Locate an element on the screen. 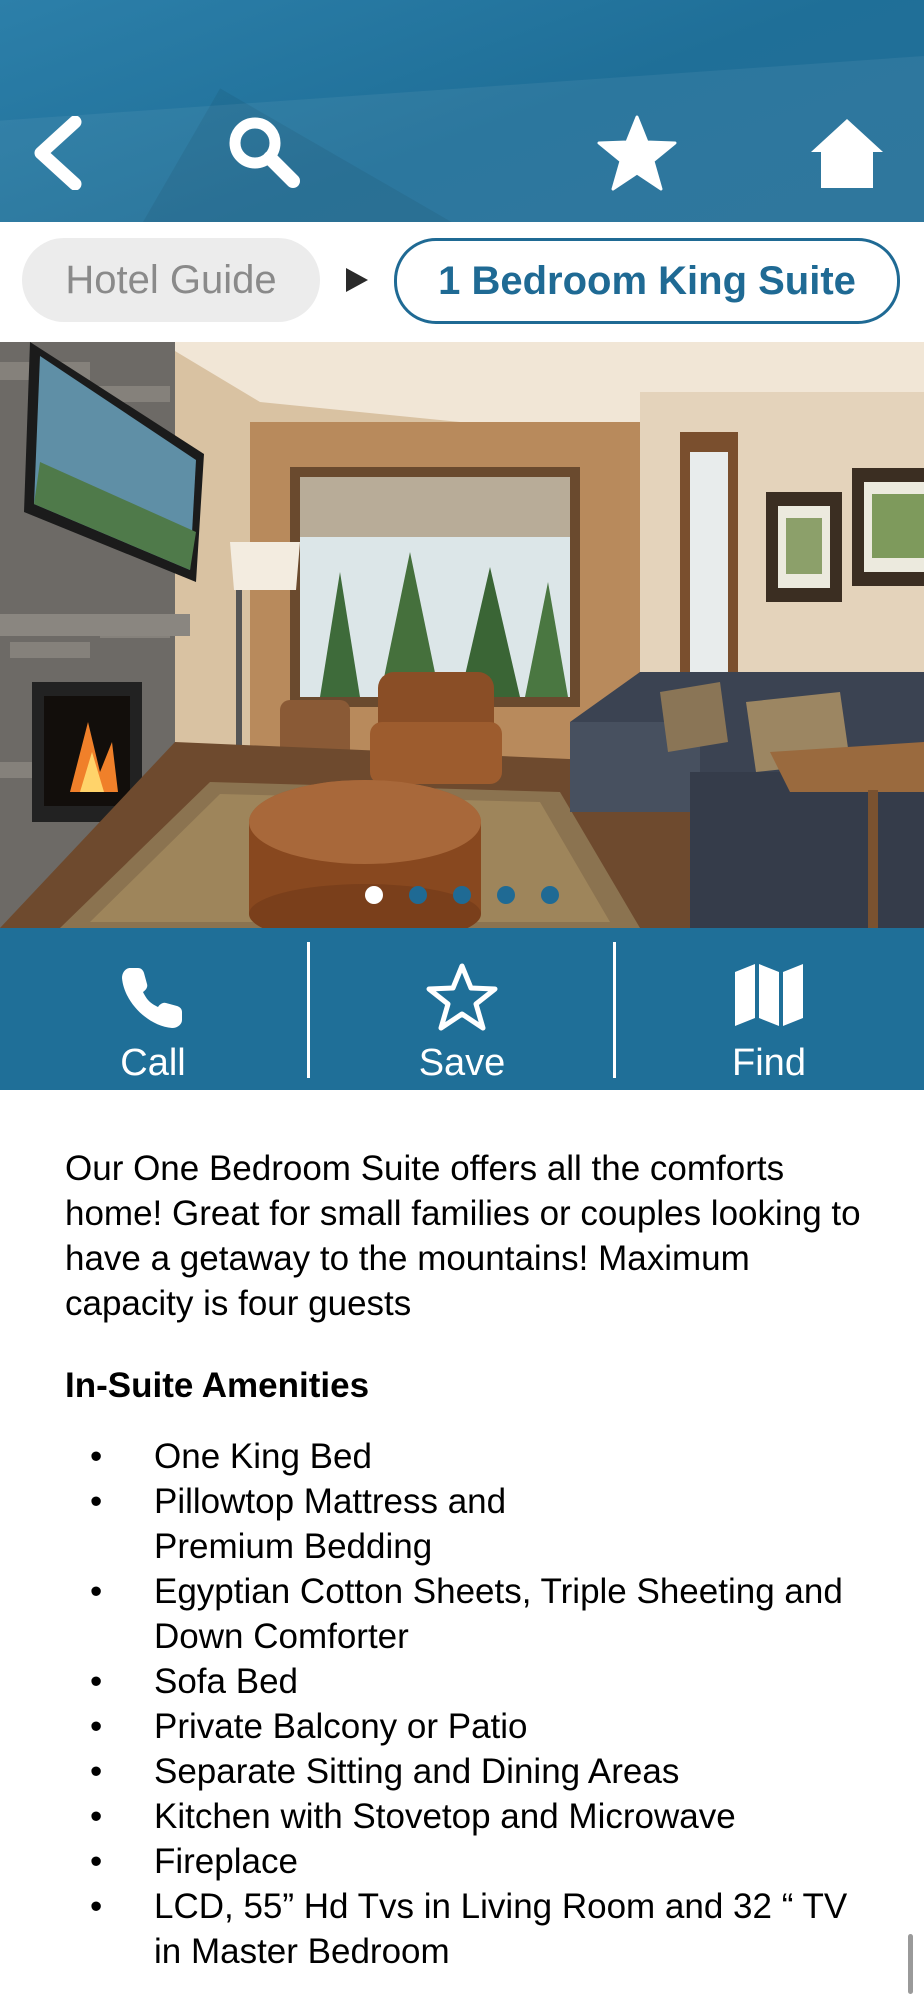 The image size is (924, 2000). breadcrumb: Hotel Guide 1 Bedroom King Suite is located at coordinates (462, 282).